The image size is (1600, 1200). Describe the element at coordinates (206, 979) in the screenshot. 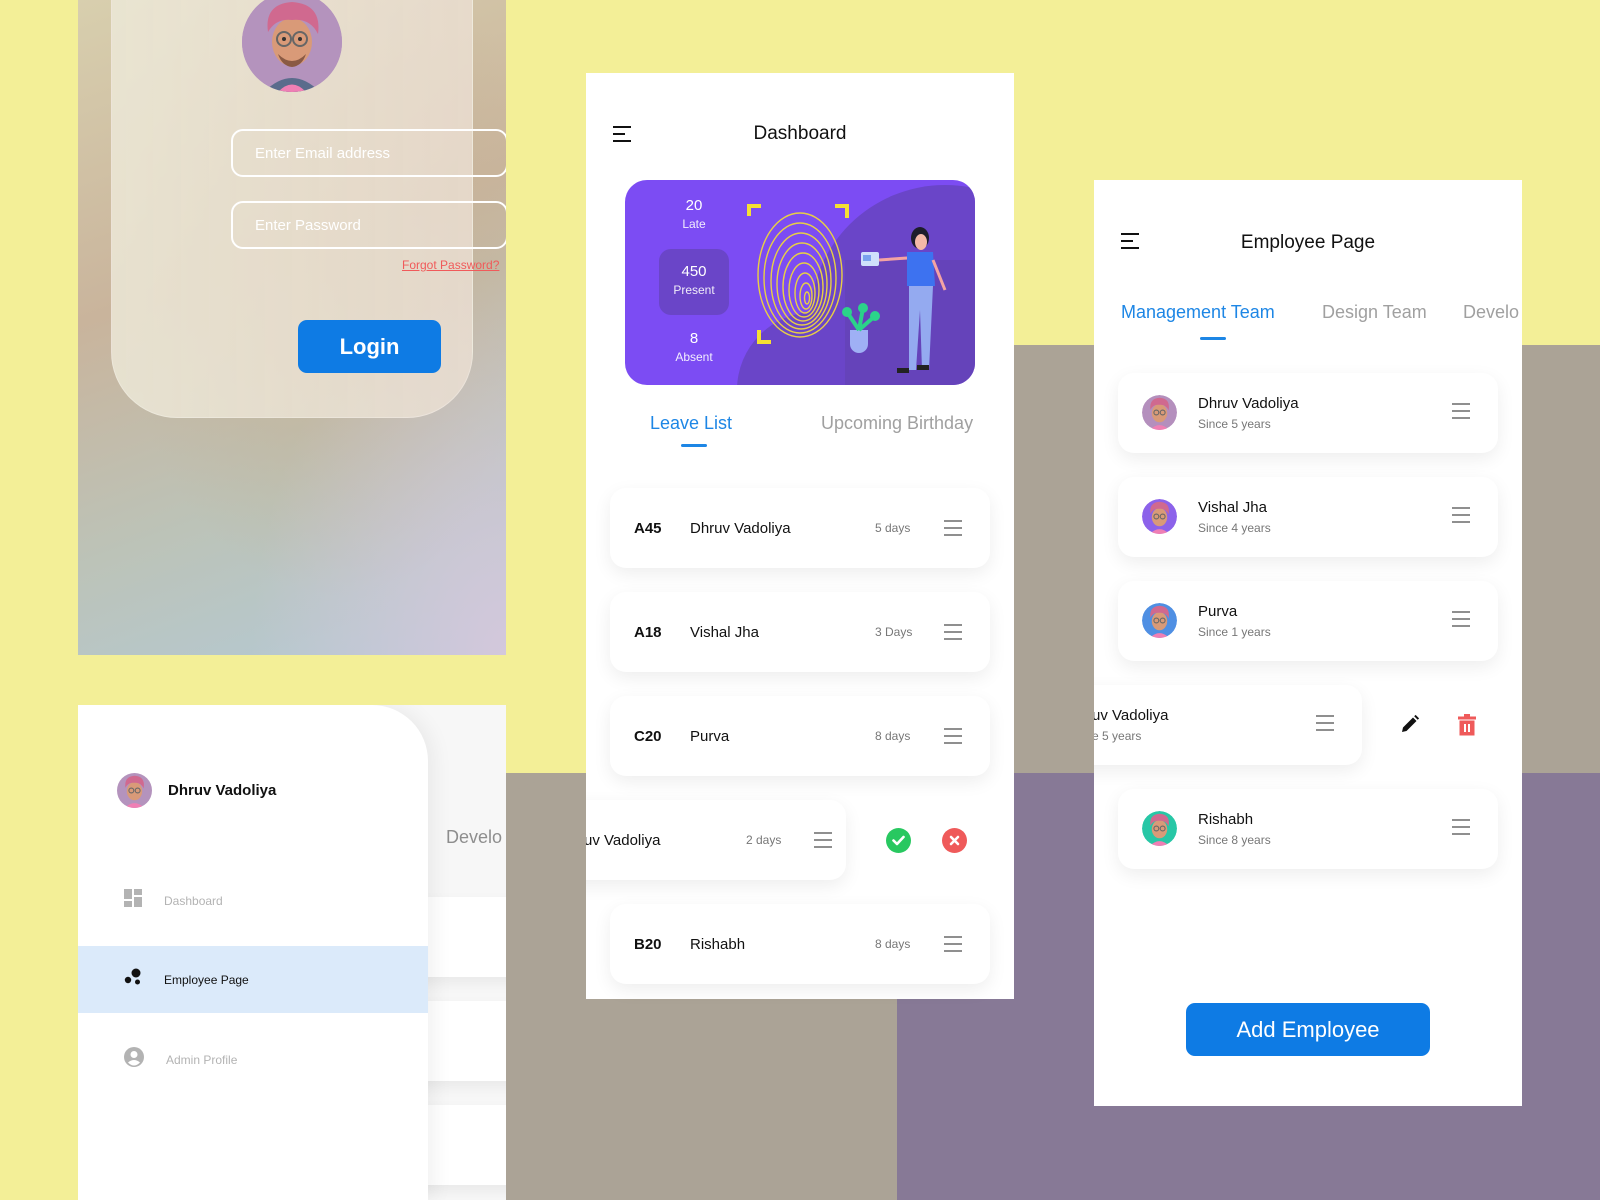

I see `sidebar-item-label: Employee Page` at that location.